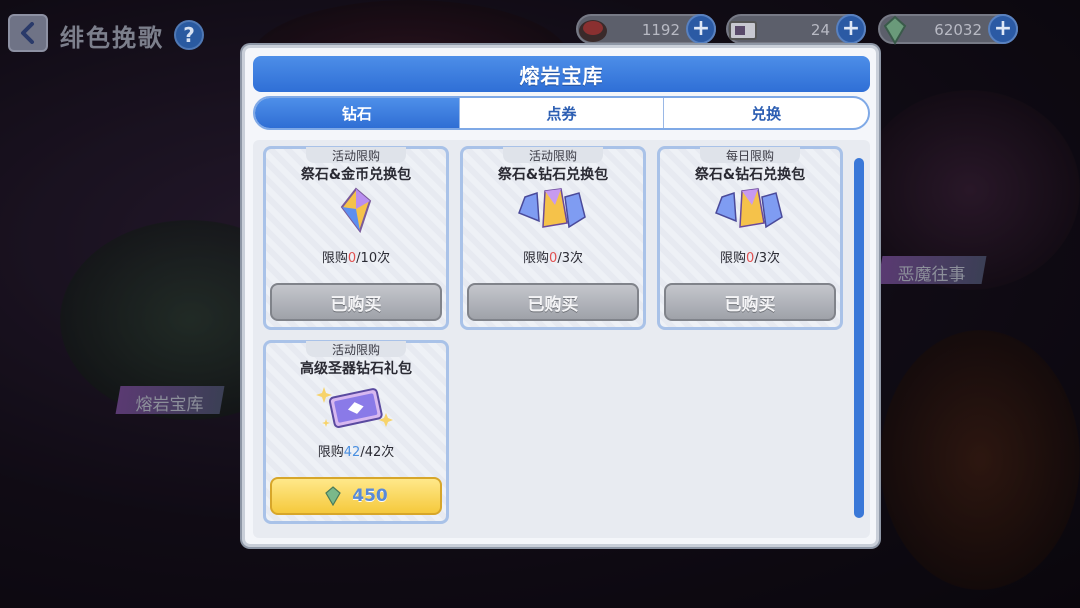  I want to click on currency-stone: 1192 +, so click(646, 29).